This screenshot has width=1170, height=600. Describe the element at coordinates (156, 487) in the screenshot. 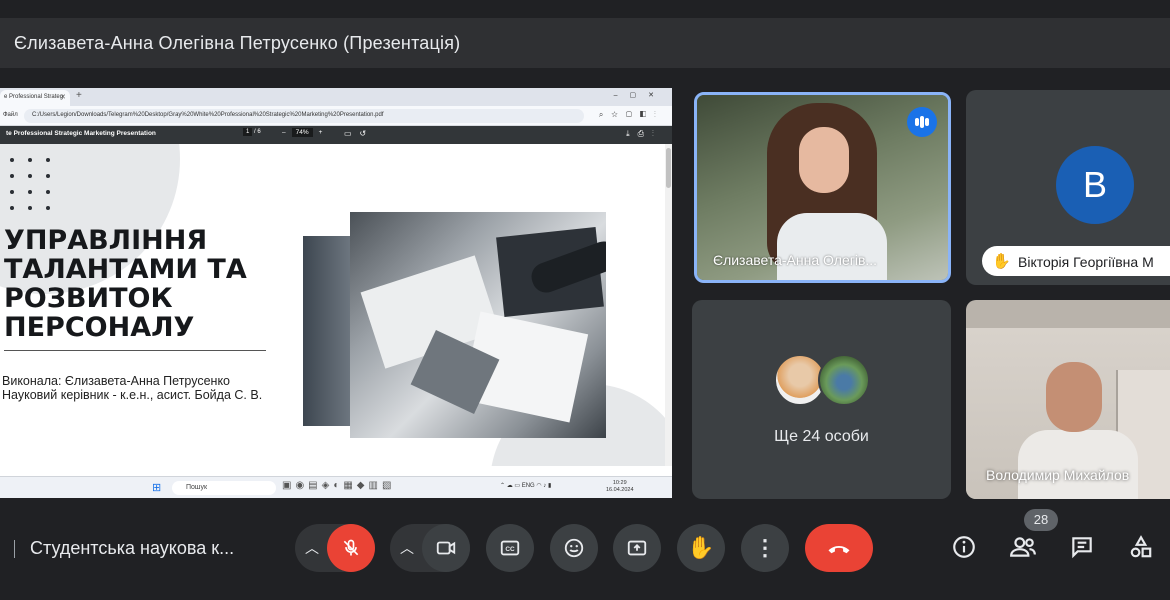

I see `windows-start-icon: ⊞` at that location.